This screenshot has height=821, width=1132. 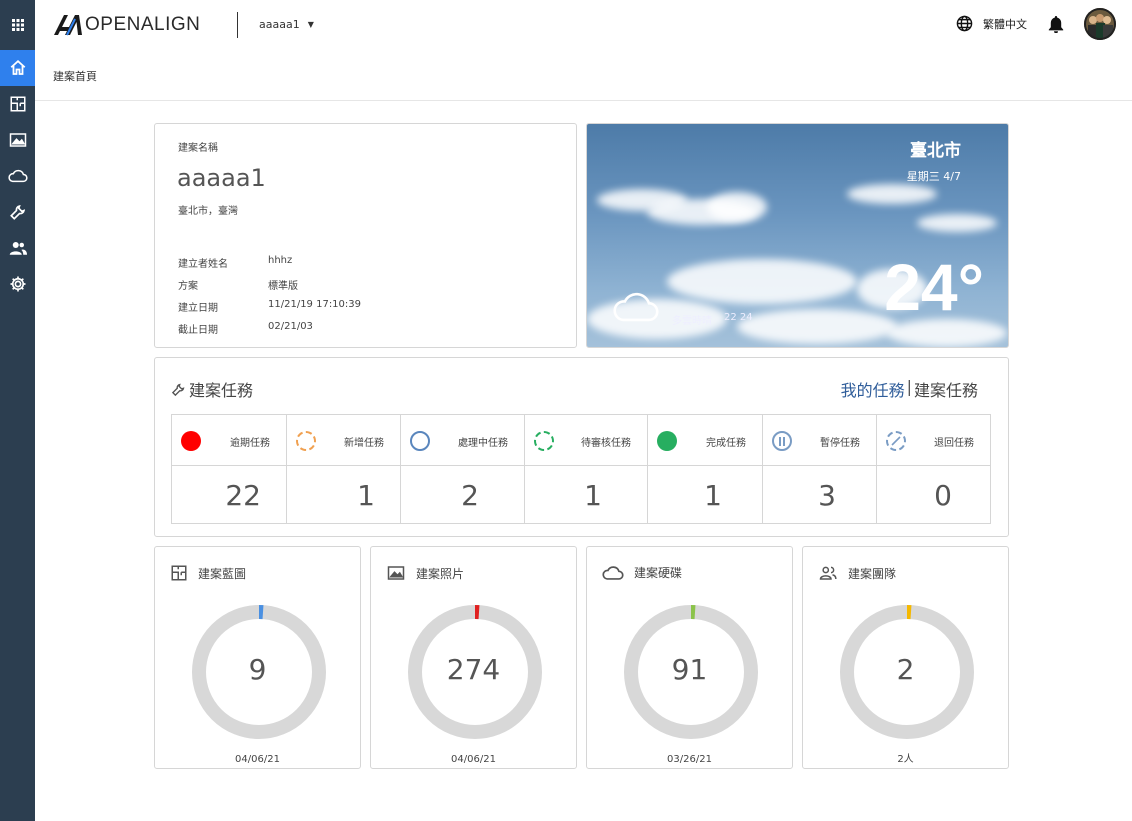 I want to click on task-label: 逾期任務, so click(x=250, y=443).